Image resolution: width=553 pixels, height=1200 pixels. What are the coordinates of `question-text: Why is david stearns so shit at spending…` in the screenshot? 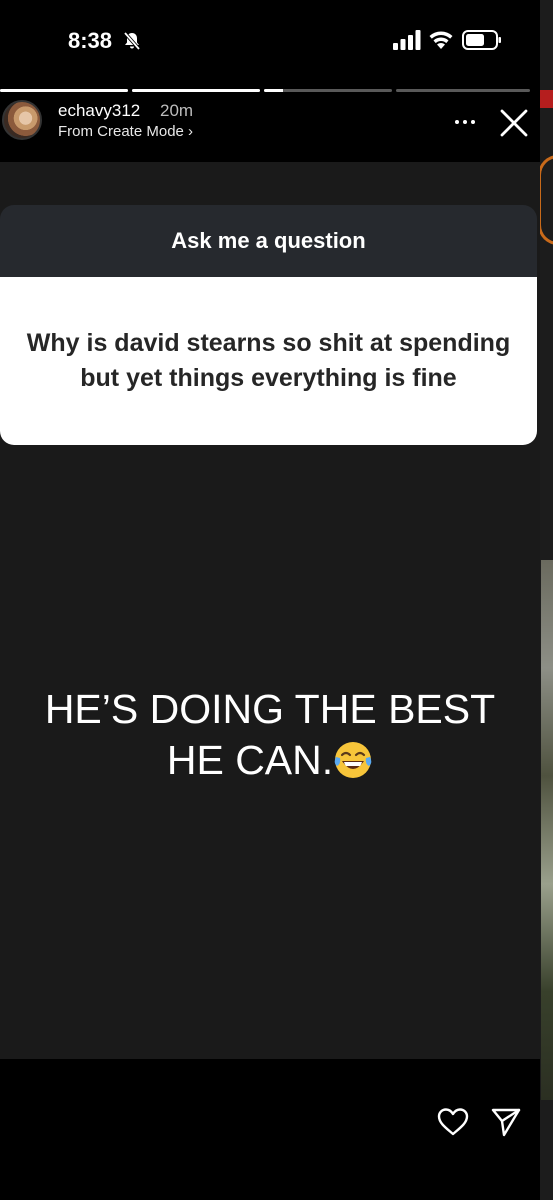 It's located at (268, 360).